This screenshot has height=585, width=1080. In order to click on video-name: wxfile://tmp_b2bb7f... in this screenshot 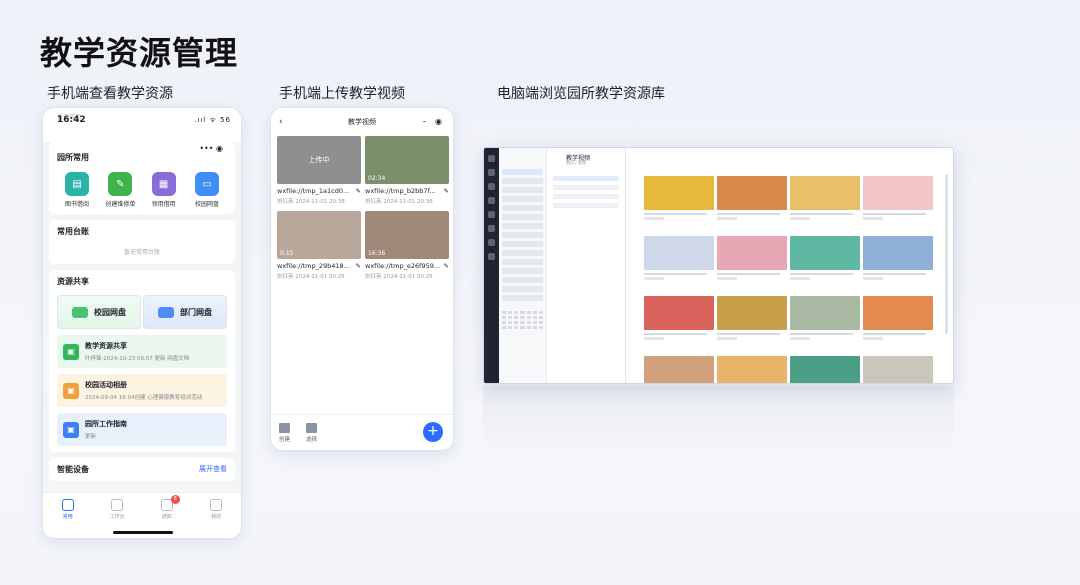, I will do `click(400, 191)`.